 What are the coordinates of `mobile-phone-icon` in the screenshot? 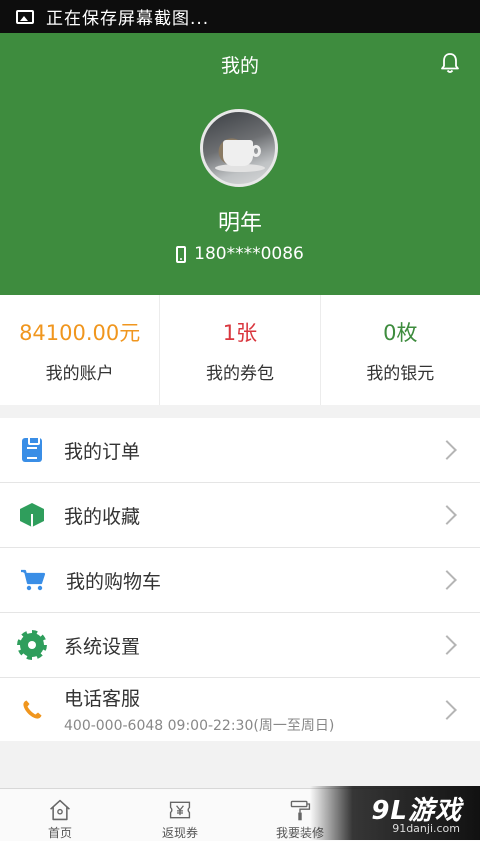 It's located at (181, 254).